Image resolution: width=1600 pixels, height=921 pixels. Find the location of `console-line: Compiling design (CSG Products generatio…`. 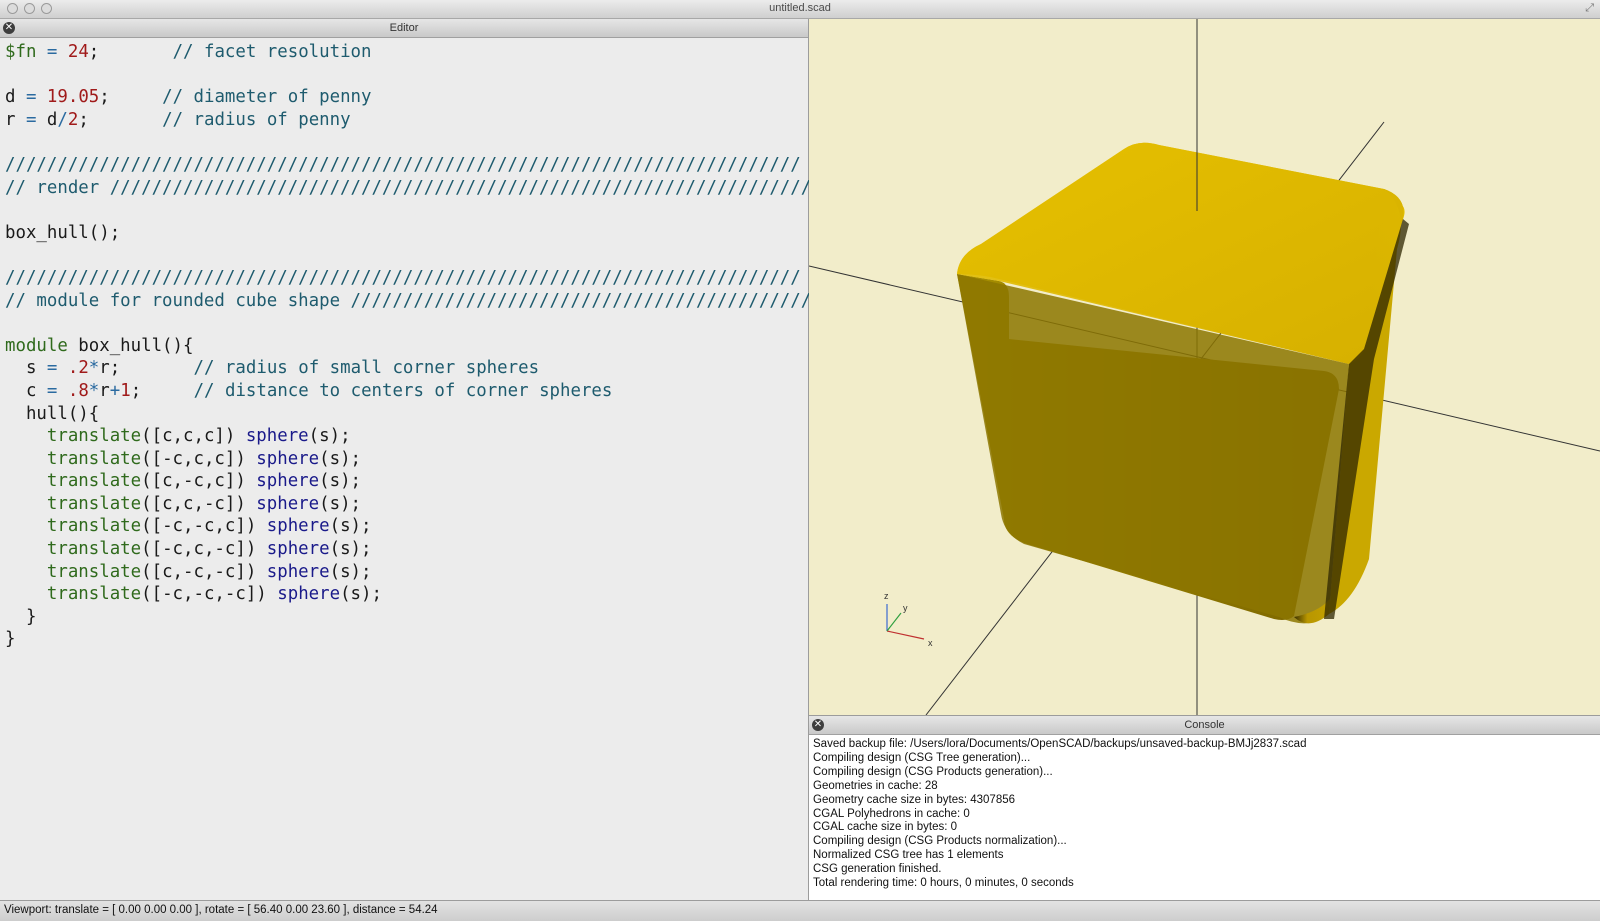

console-line: Compiling design (CSG Products generatio… is located at coordinates (933, 771).